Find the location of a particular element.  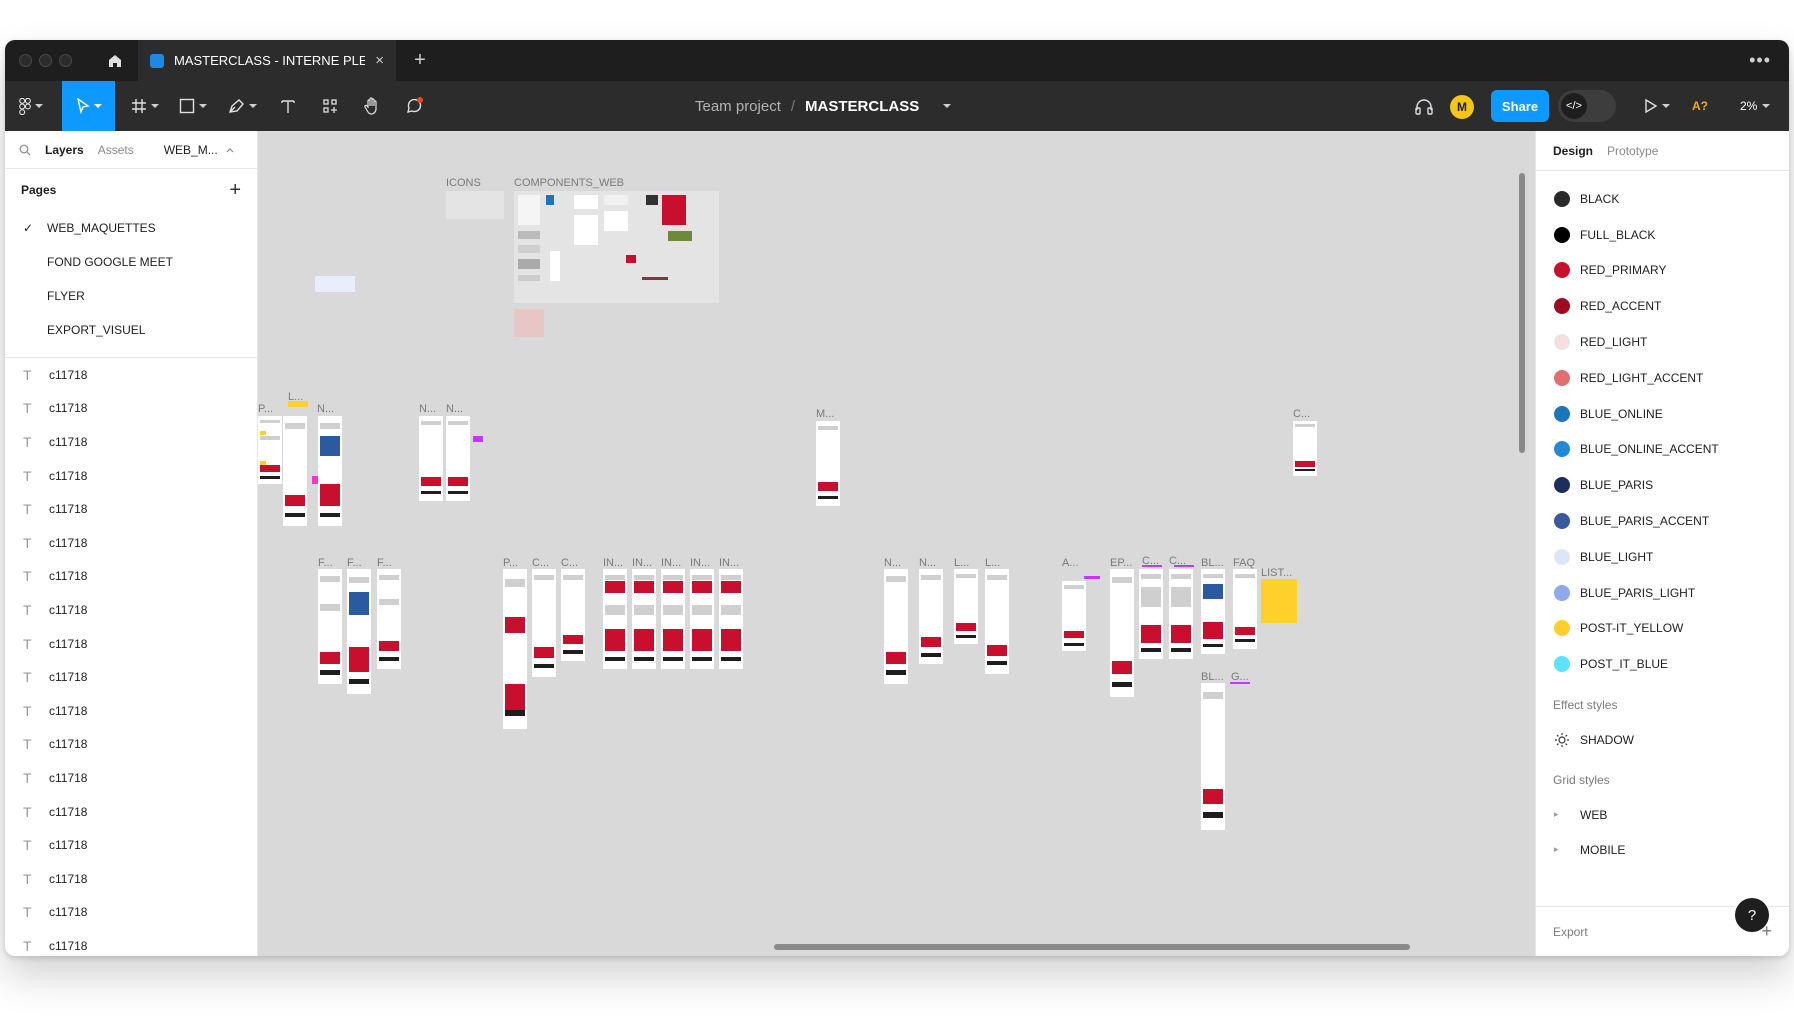

audio-button is located at coordinates (1424, 106).